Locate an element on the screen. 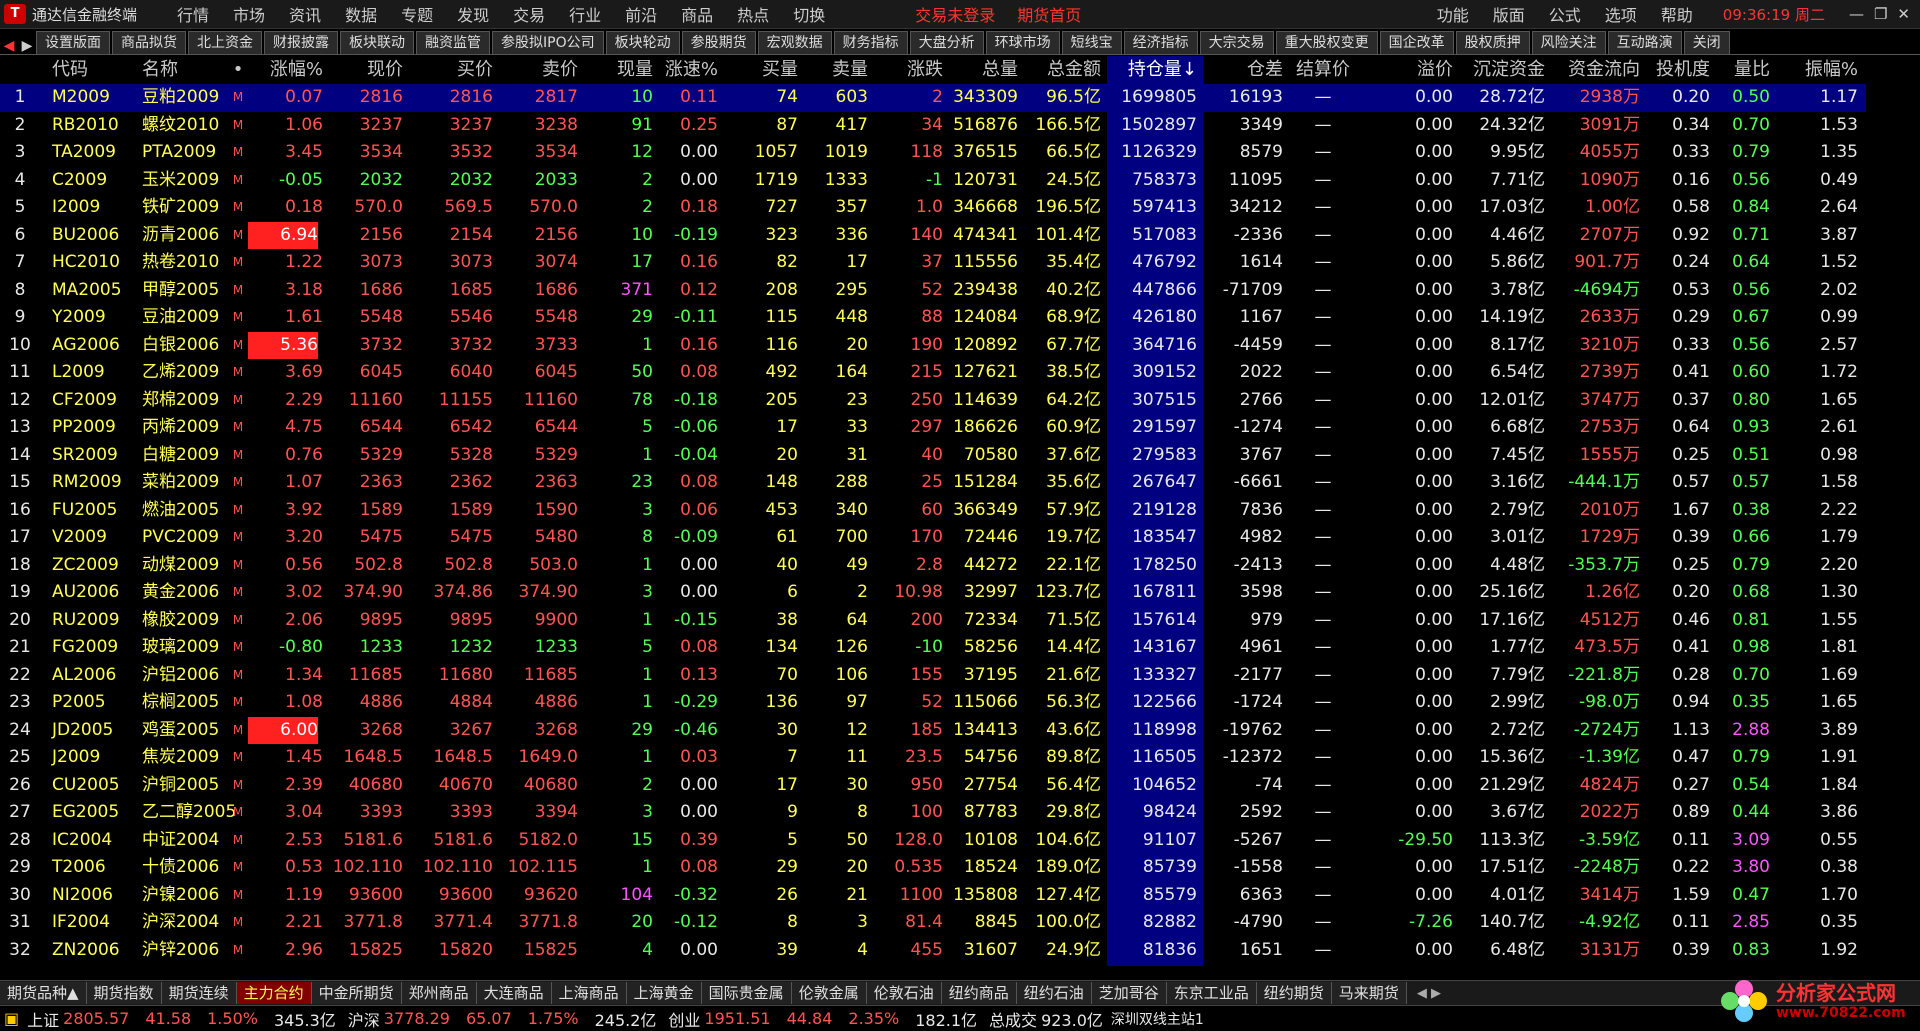  column-header: 代码 is located at coordinates (92, 70).